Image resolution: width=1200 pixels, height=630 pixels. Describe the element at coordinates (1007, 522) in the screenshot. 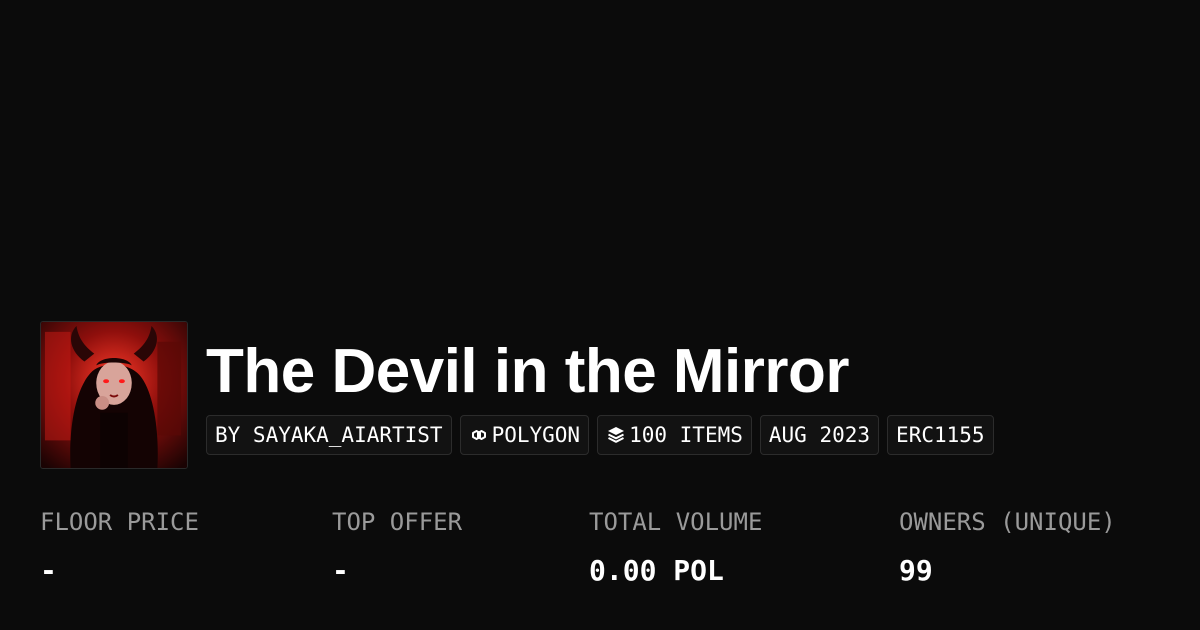

I see `stat-label: OWNERS (UNIQUE)` at that location.